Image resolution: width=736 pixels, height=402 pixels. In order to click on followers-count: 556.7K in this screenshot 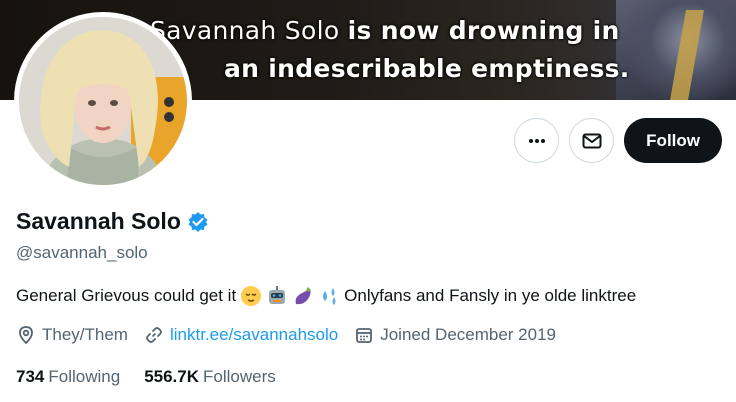, I will do `click(172, 376)`.